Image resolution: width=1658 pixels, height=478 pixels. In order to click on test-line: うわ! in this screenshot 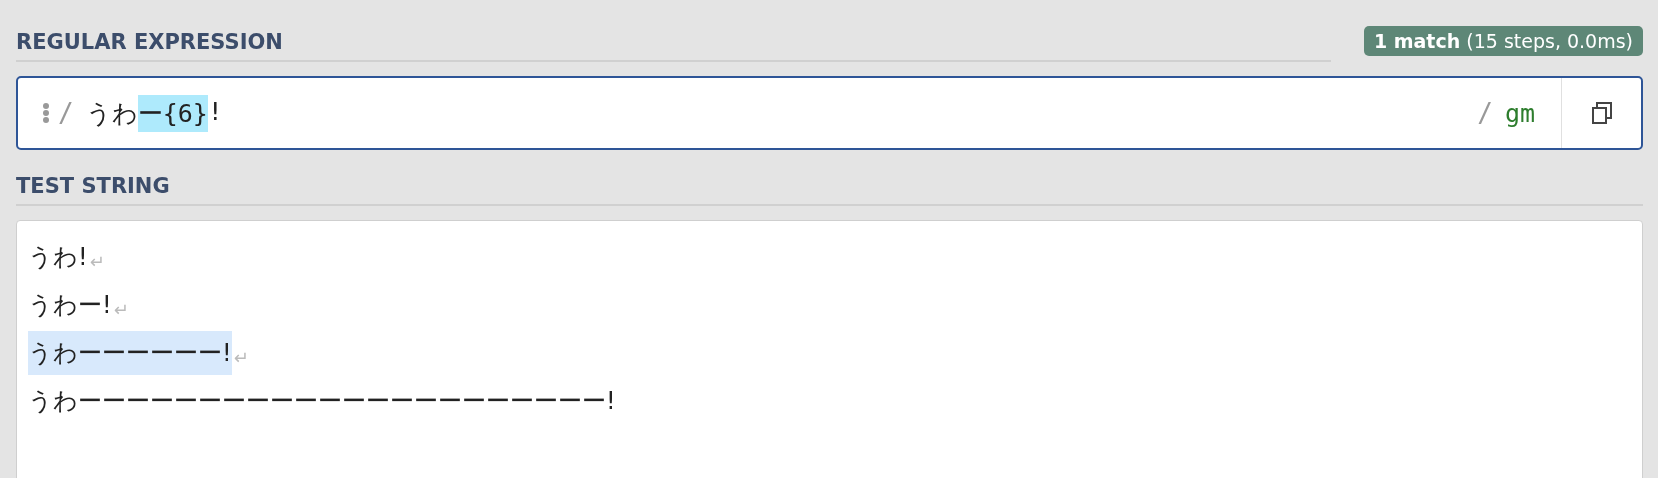, I will do `click(58, 257)`.